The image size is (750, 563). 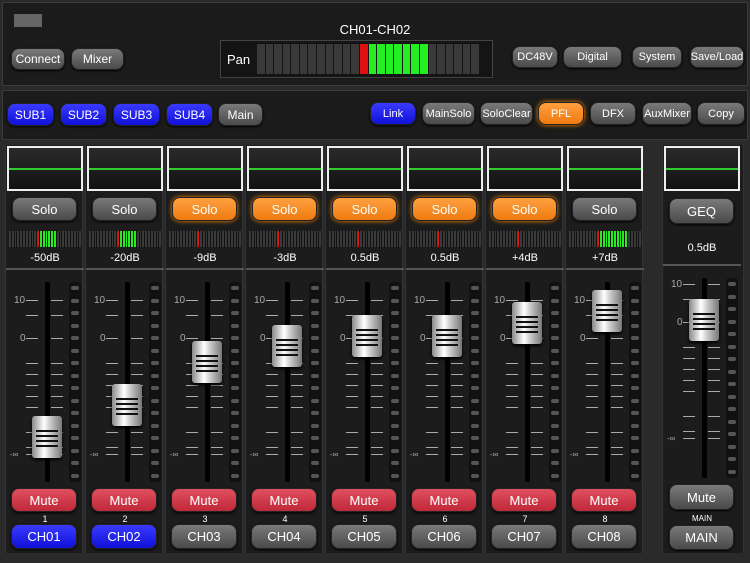 What do you see at coordinates (393, 113) in the screenshot?
I see `link-button: Link` at bounding box center [393, 113].